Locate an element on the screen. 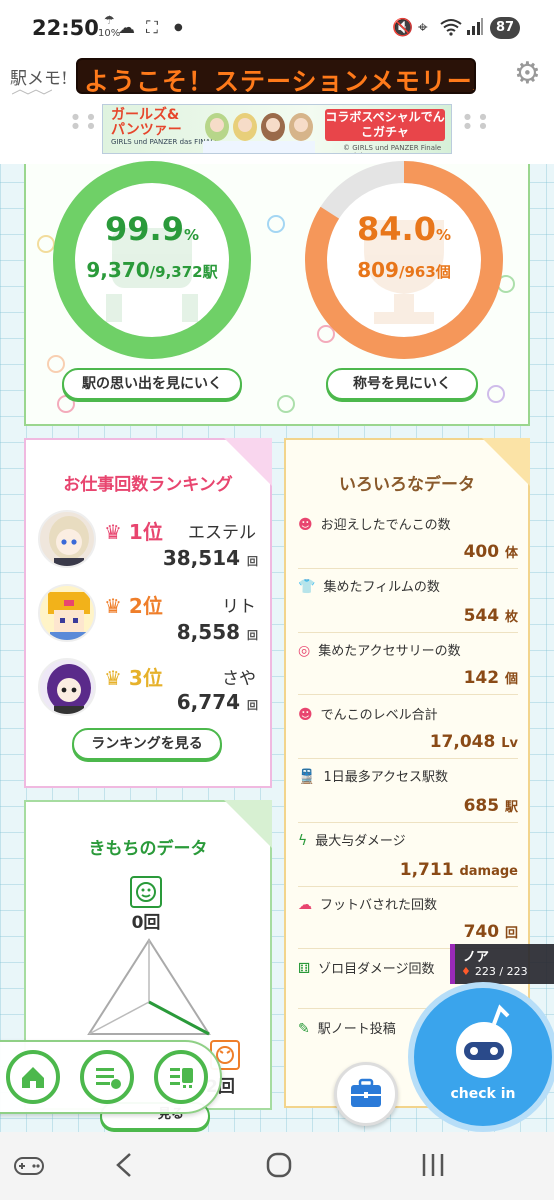 This screenshot has width=554, height=1200. banner-special-label: コラボスペシャルでんこガチャ is located at coordinates (385, 125).